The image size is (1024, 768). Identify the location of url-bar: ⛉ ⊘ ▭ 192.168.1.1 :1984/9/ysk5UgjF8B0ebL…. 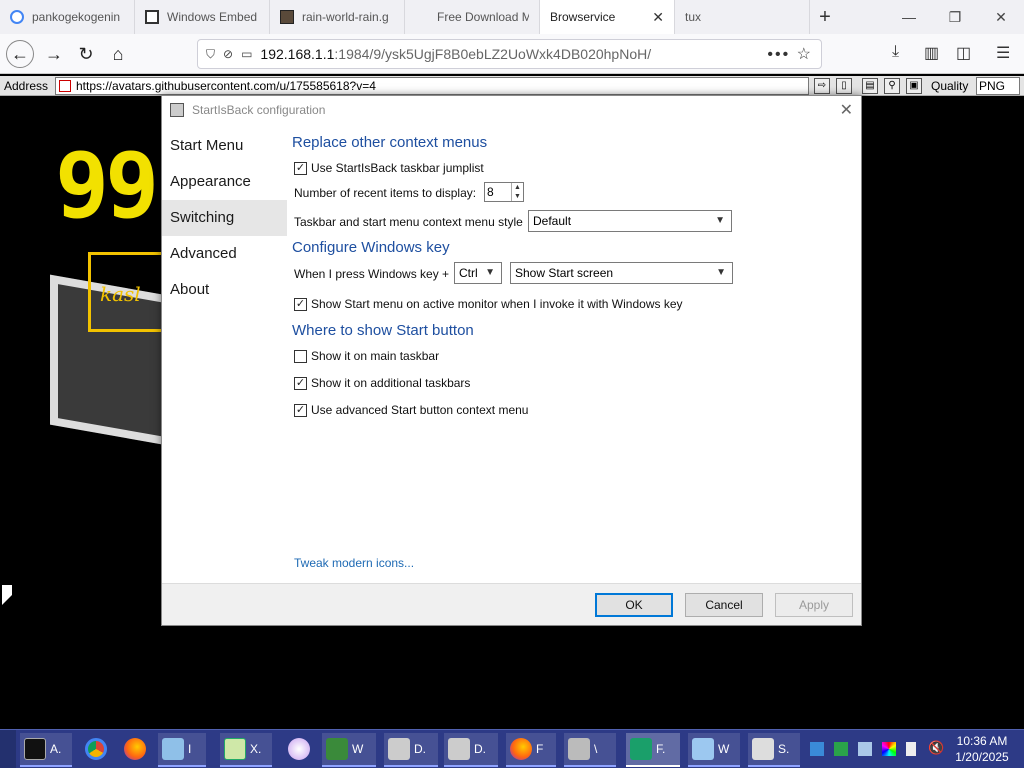
(509, 54).